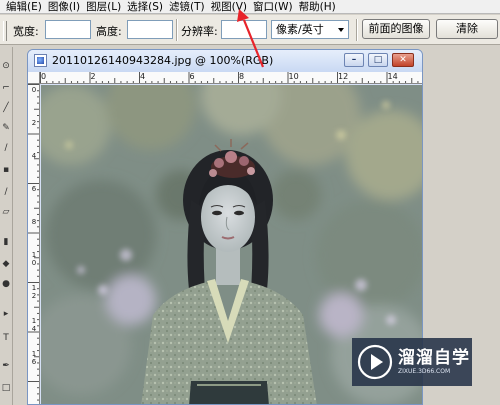  I want to click on menu-edit: 编辑(E), so click(22, 7).